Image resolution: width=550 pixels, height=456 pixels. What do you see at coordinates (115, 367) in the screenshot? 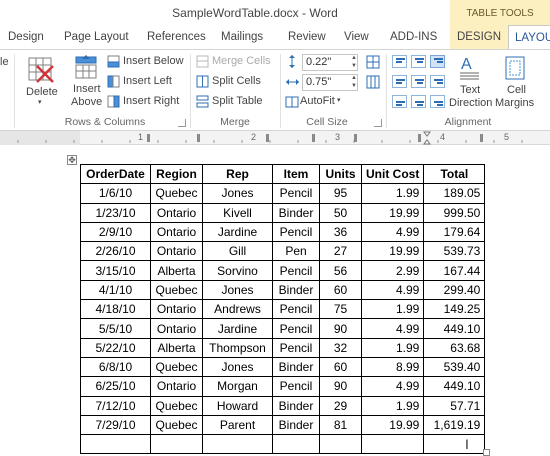
I see `table-cell: 6/8/10` at bounding box center [115, 367].